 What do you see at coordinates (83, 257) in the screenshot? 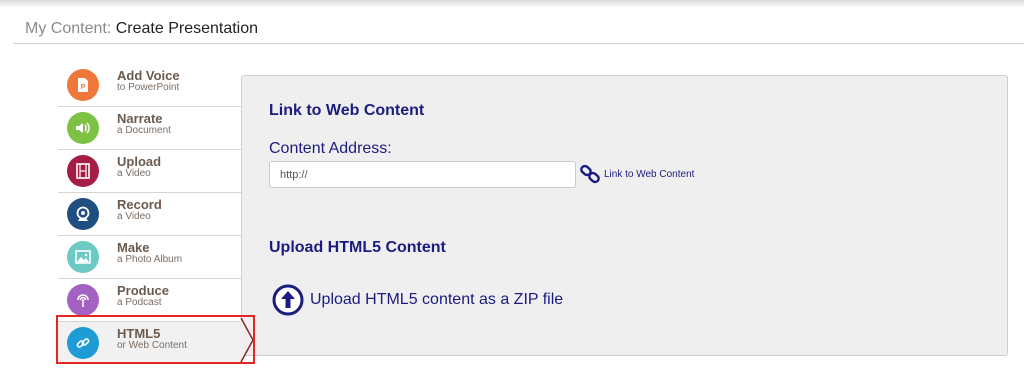
I see `picture-icon` at bounding box center [83, 257].